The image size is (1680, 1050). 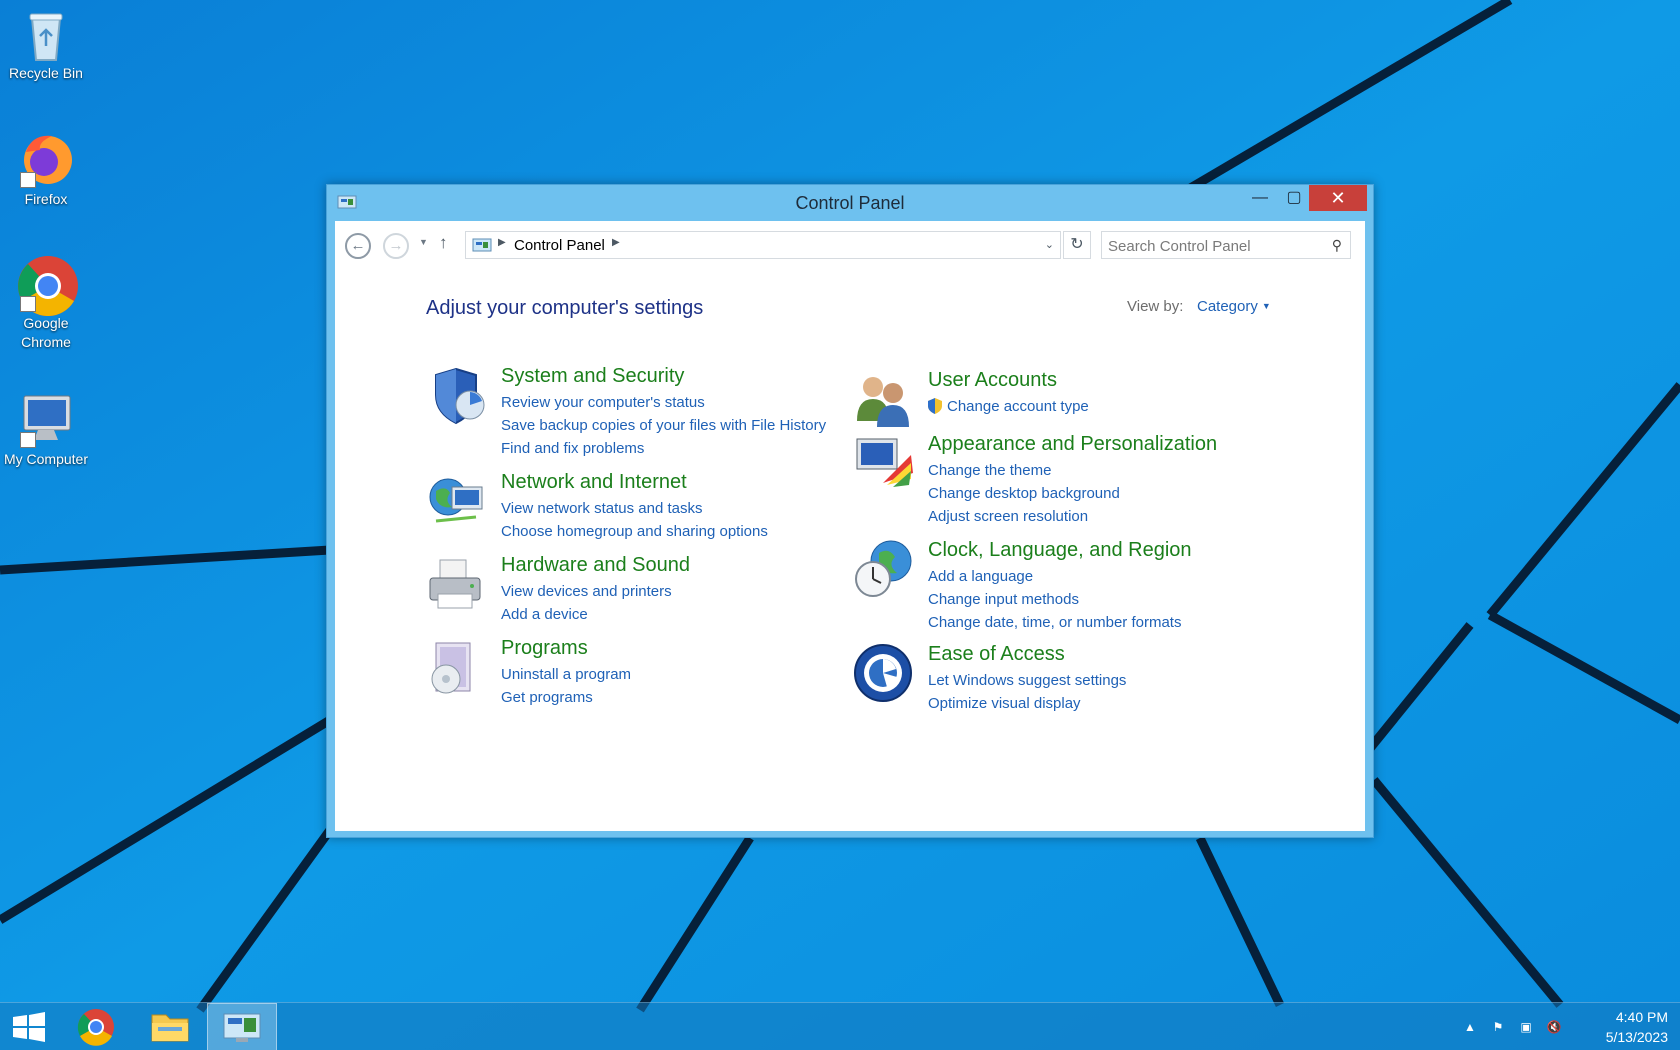 I want to click on category-title: Appearance and Personalization, so click(x=1072, y=444).